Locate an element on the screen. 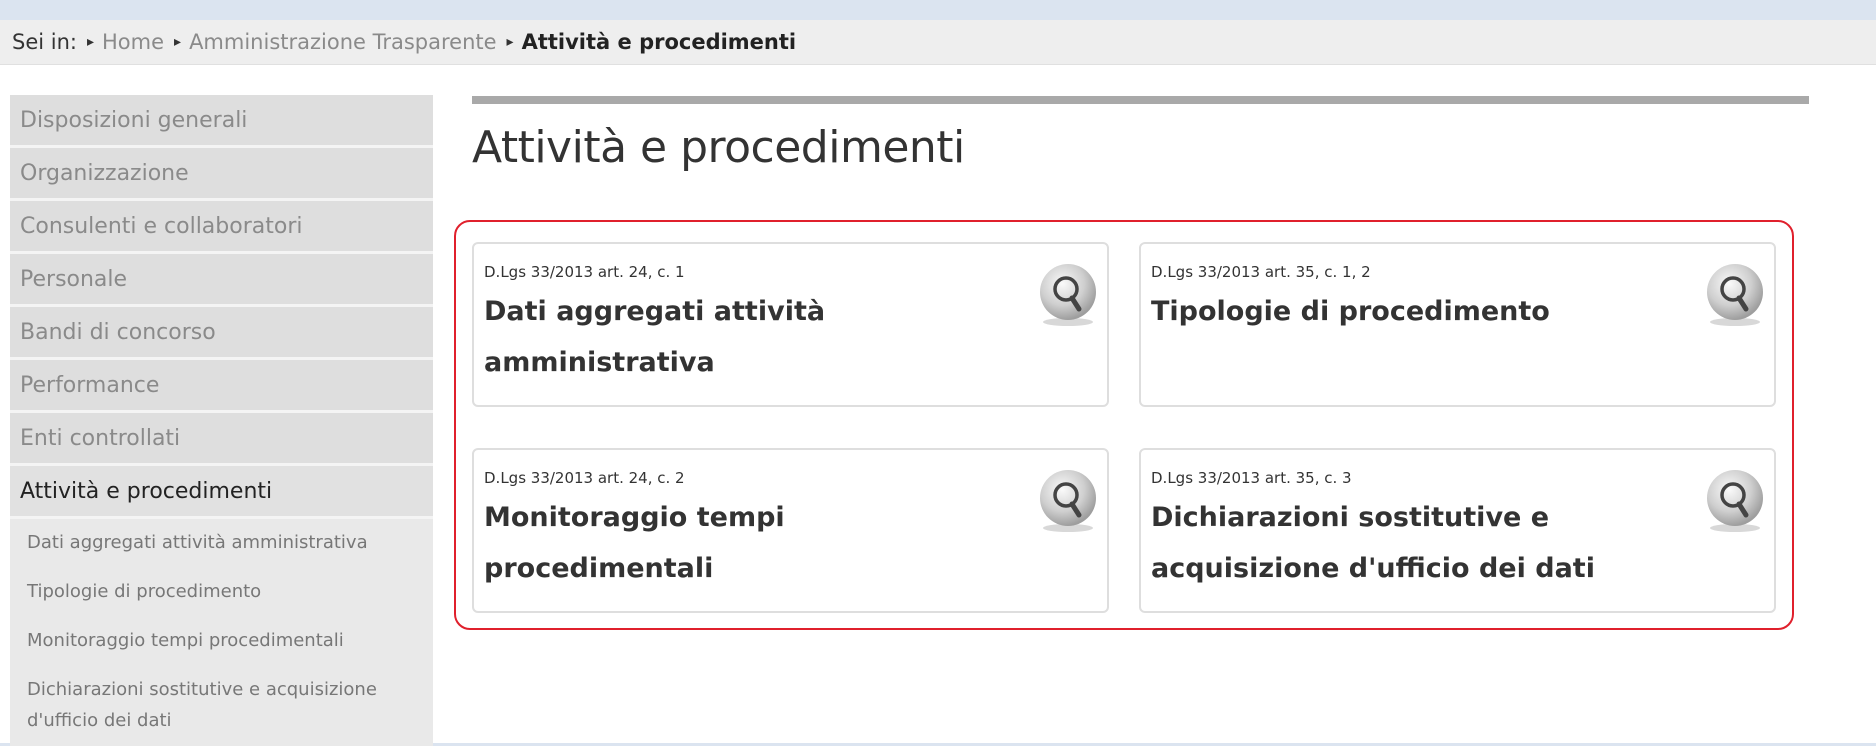 The image size is (1876, 746). title-rule is located at coordinates (1140, 100).